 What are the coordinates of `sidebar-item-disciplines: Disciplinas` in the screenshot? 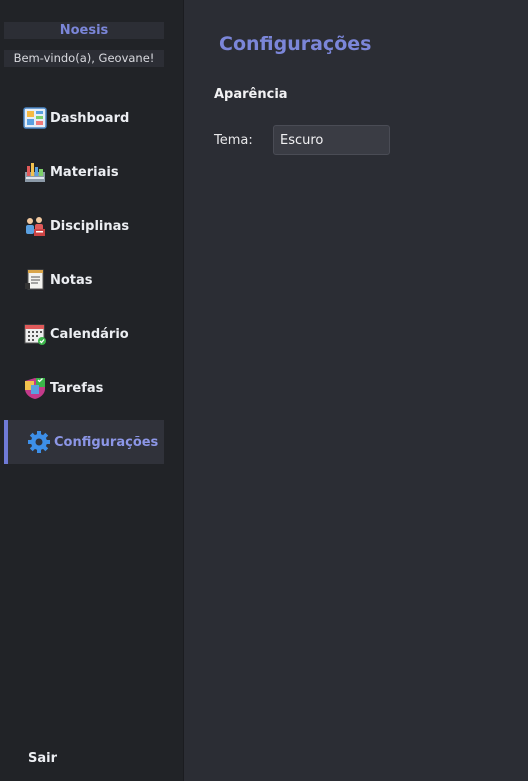 It's located at (84, 226).